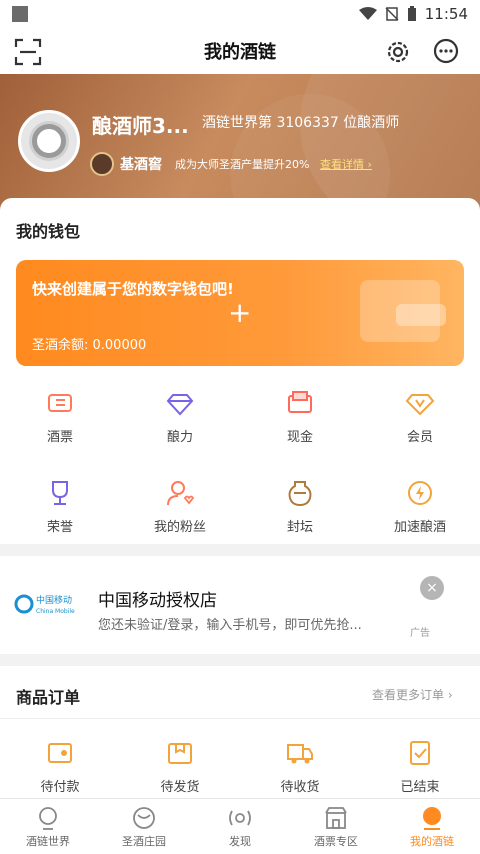 Image resolution: width=480 pixels, height=854 pixels. I want to click on nav-item-my-chain: 我的酒链, so click(432, 826).